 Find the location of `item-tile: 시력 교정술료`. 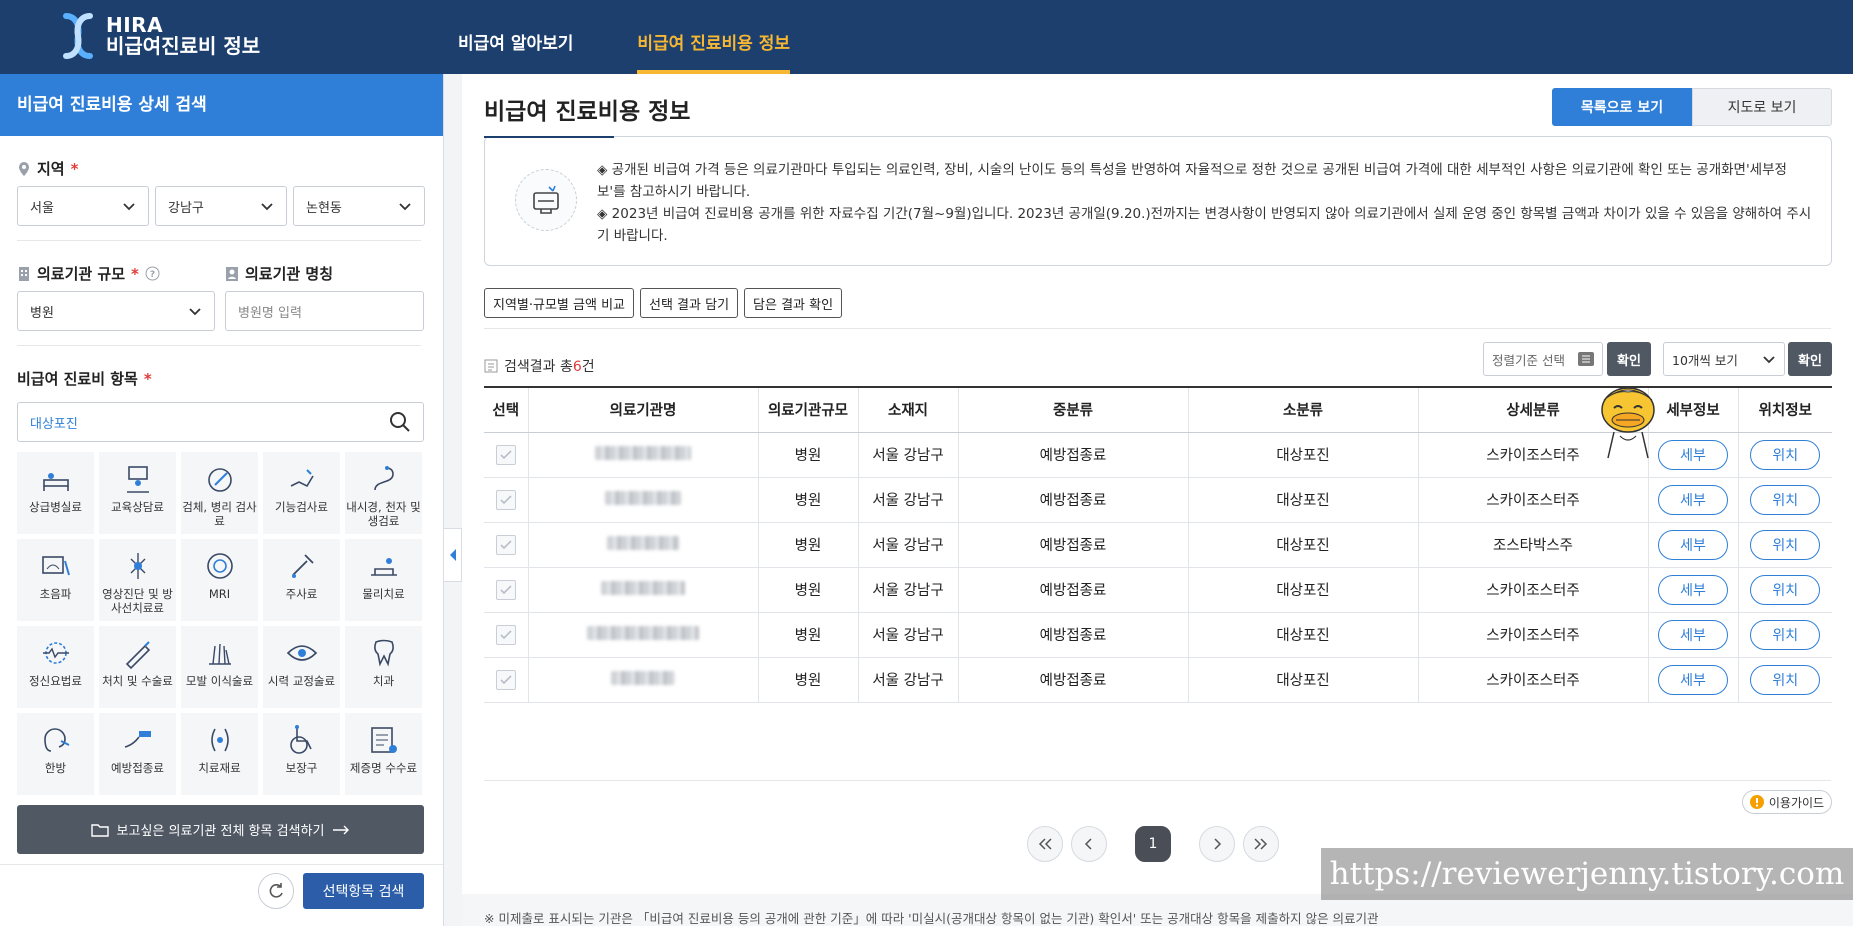

item-tile: 시력 교정술료 is located at coordinates (301, 667).